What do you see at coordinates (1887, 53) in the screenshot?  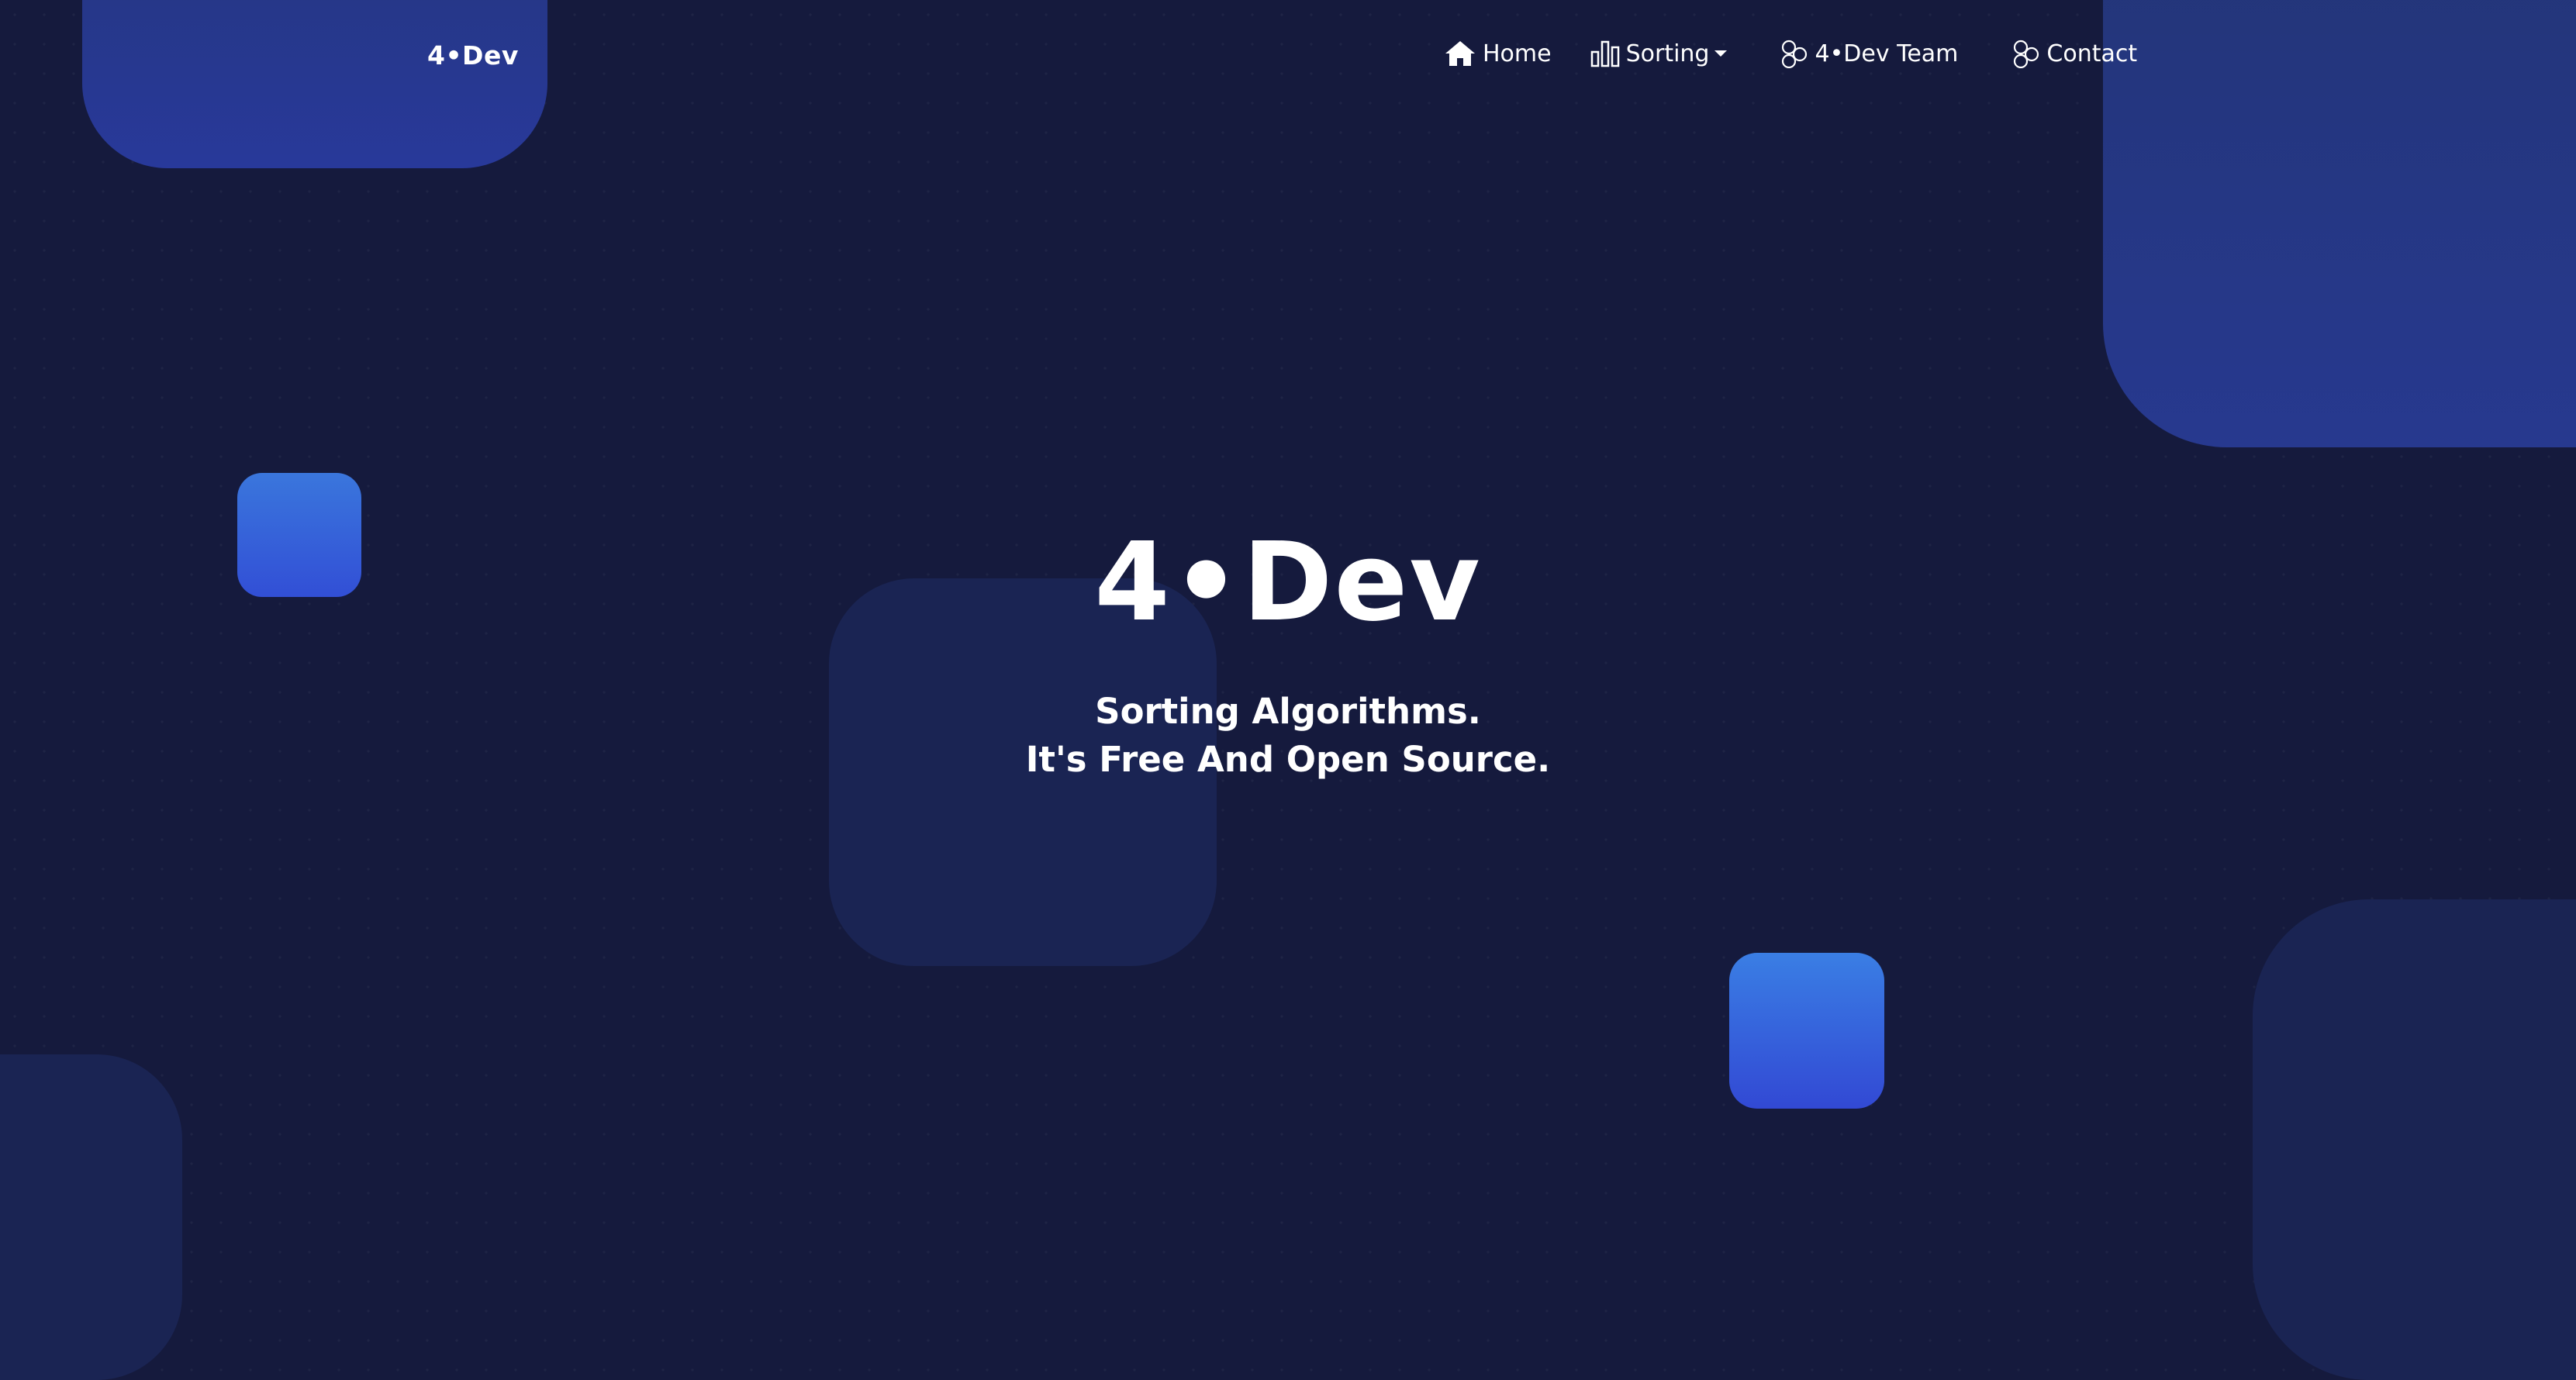 I see `nav-item-team-label: 4•Dev Team` at bounding box center [1887, 53].